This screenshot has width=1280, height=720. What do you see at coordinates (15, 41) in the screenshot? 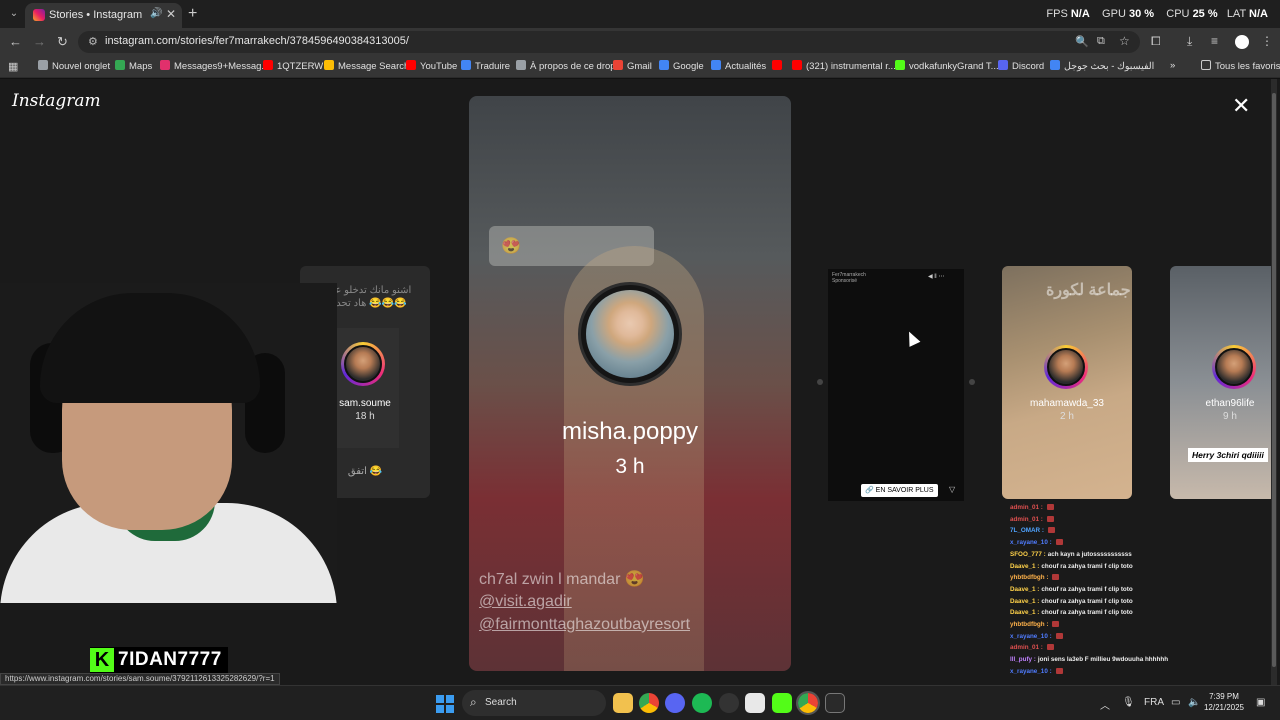
I see `back-arrow-icon: ←` at bounding box center [15, 41].